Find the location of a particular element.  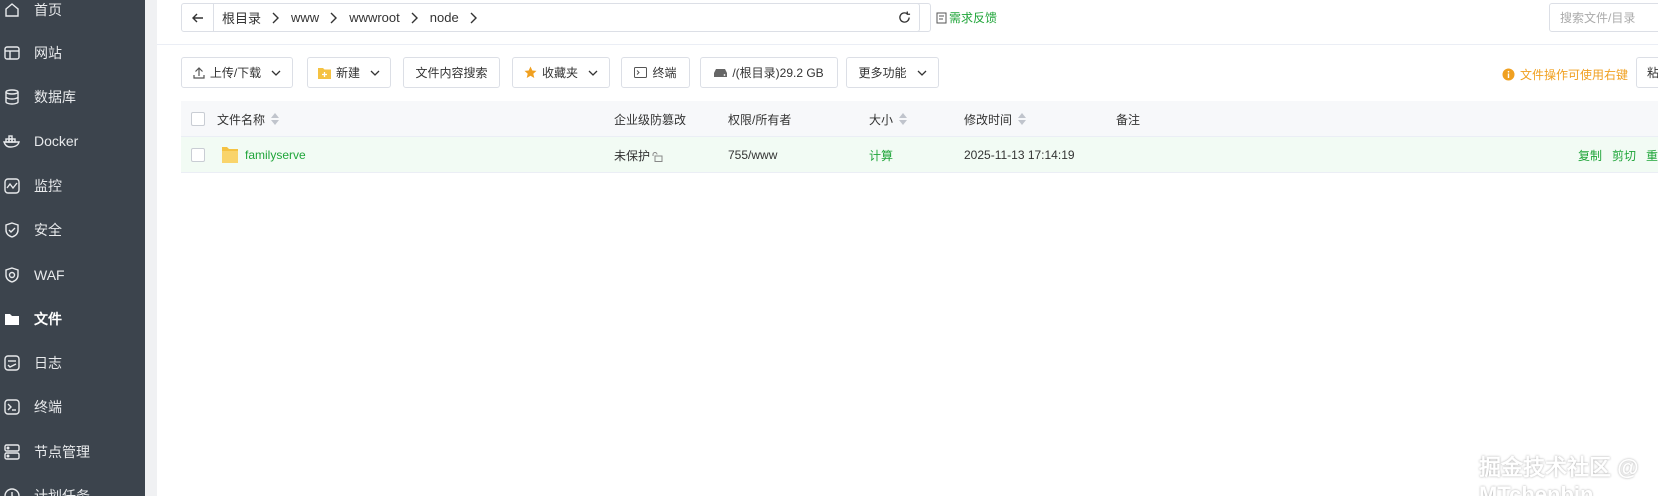

database-icon is located at coordinates (12, 97).